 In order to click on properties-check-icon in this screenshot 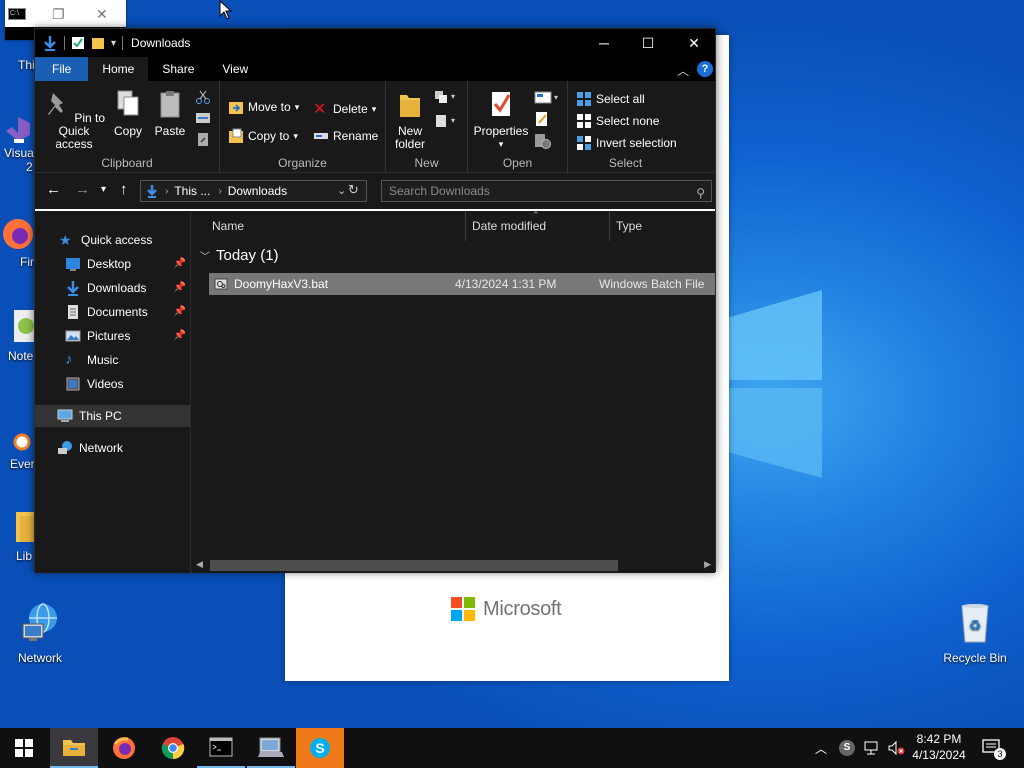, I will do `click(78, 43)`.